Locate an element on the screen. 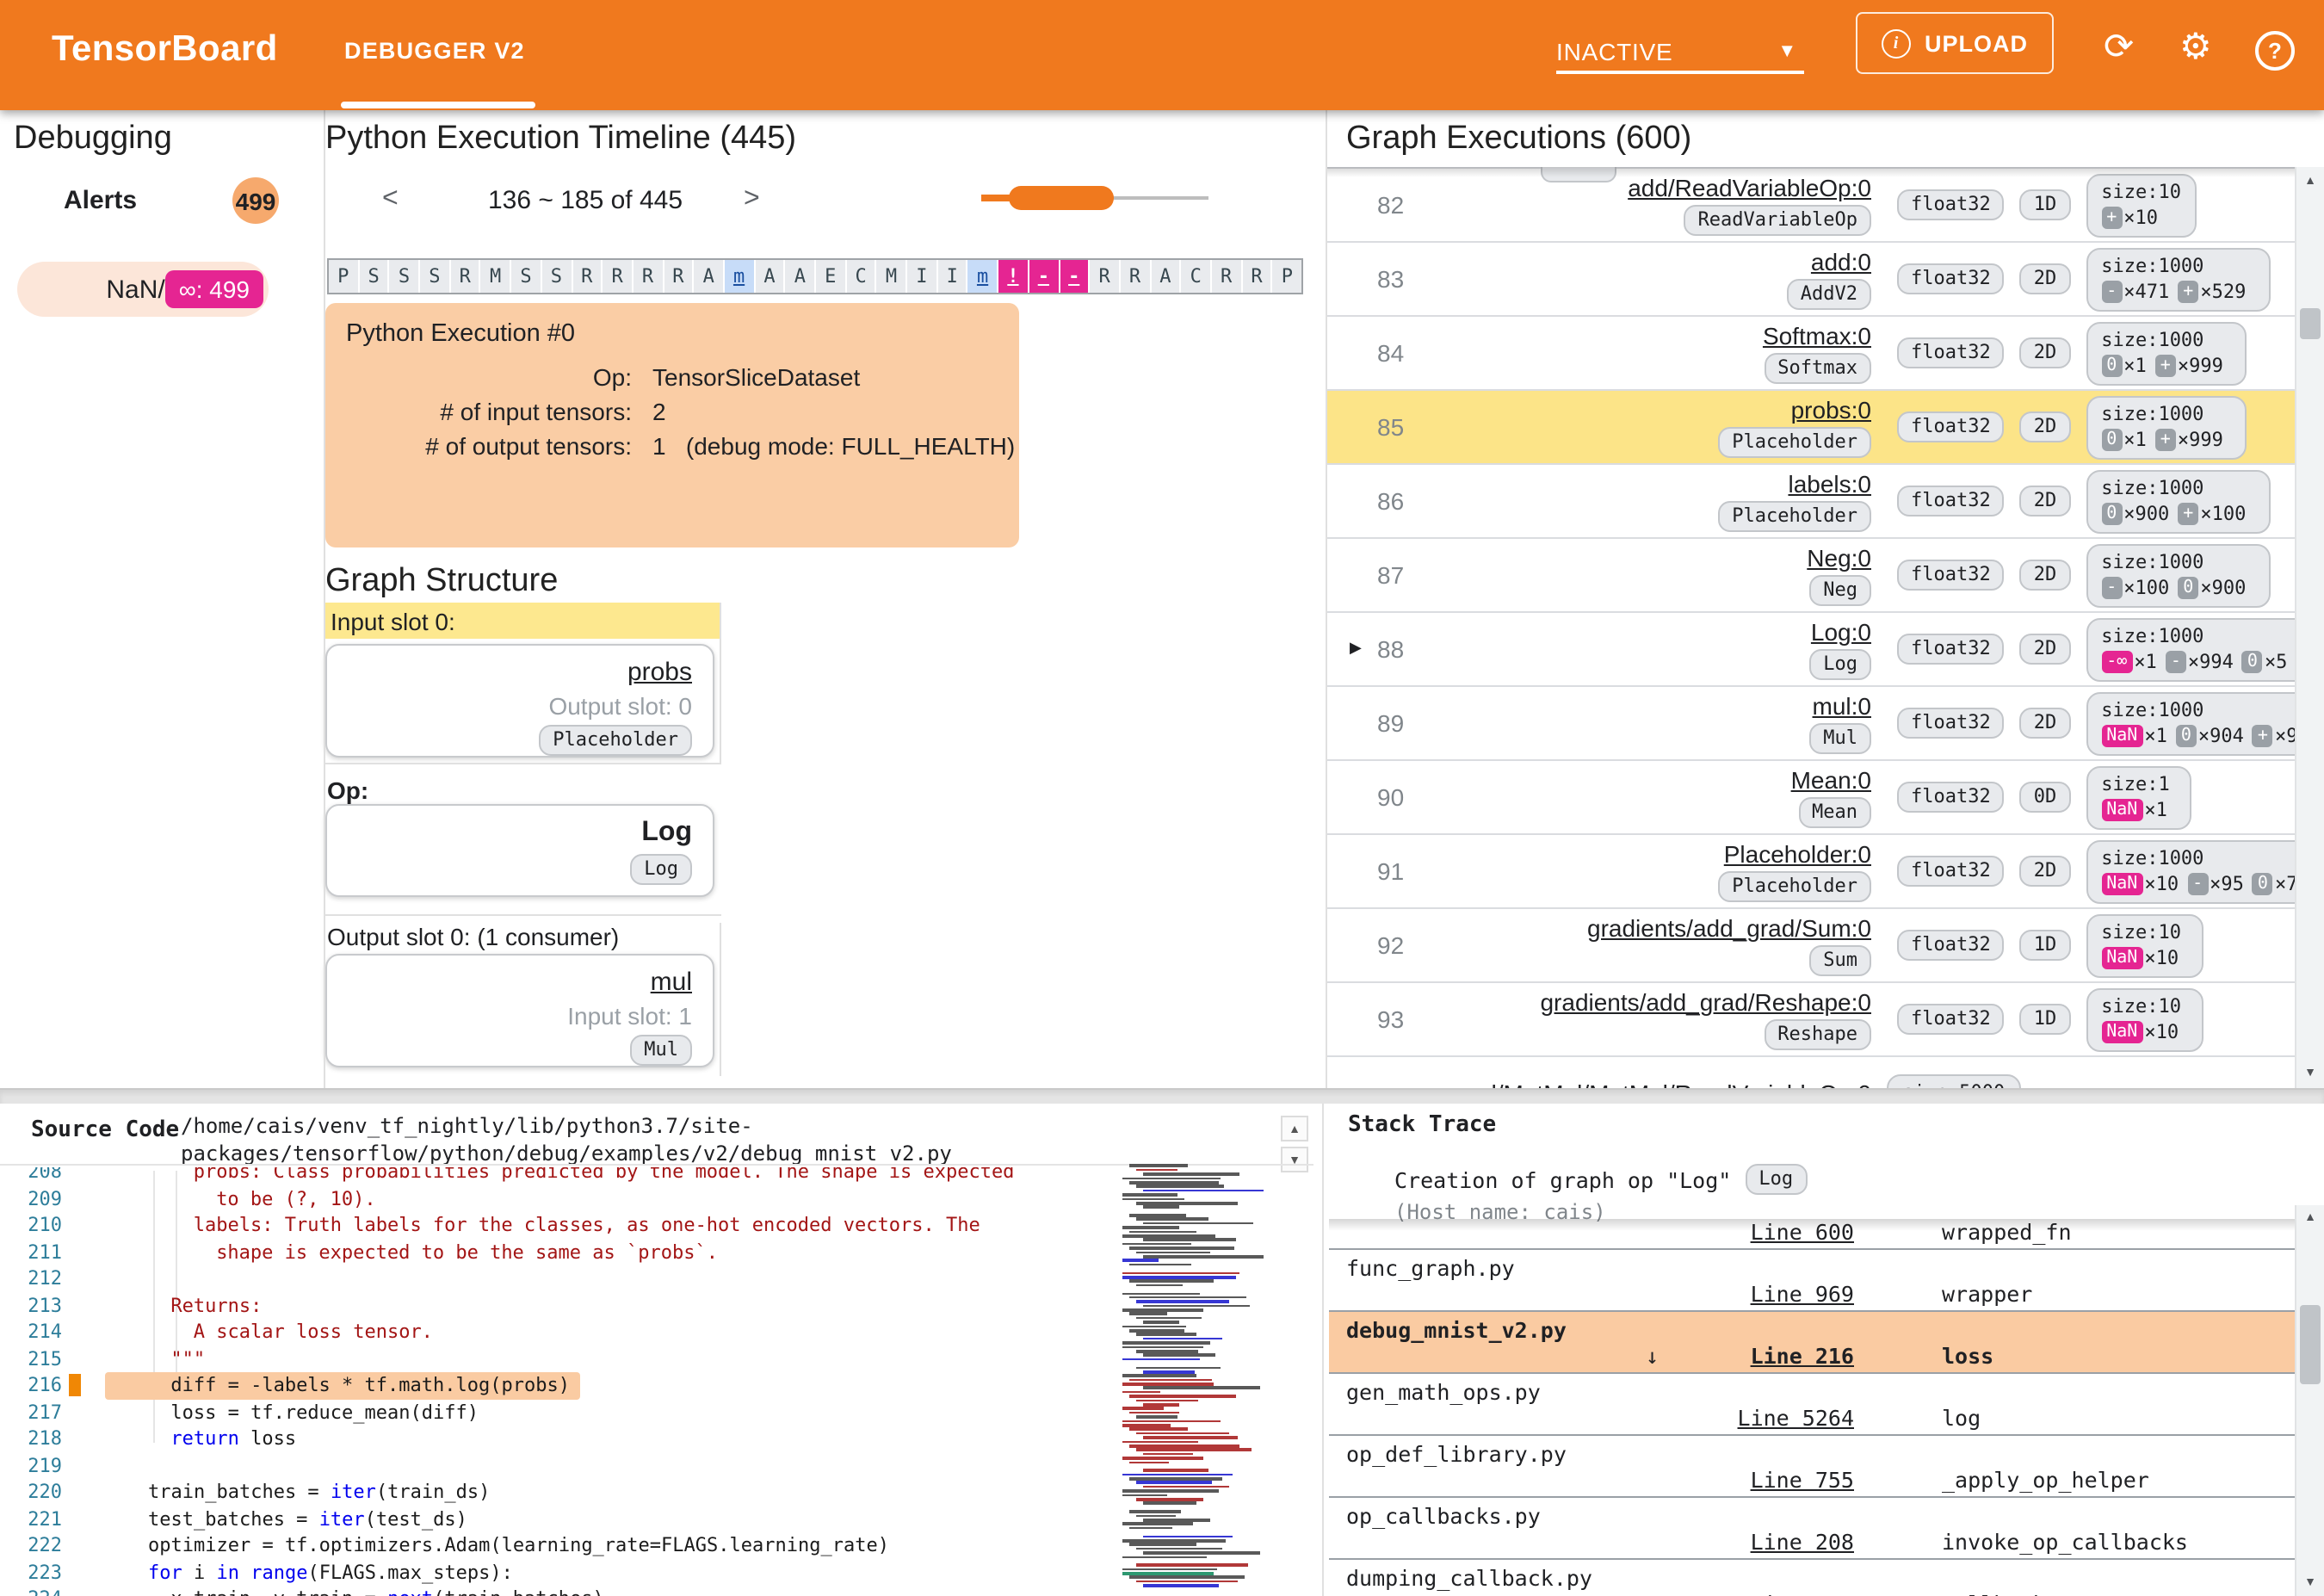 The height and width of the screenshot is (1596, 2324). timeline-cell: ! is located at coordinates (1013, 276).